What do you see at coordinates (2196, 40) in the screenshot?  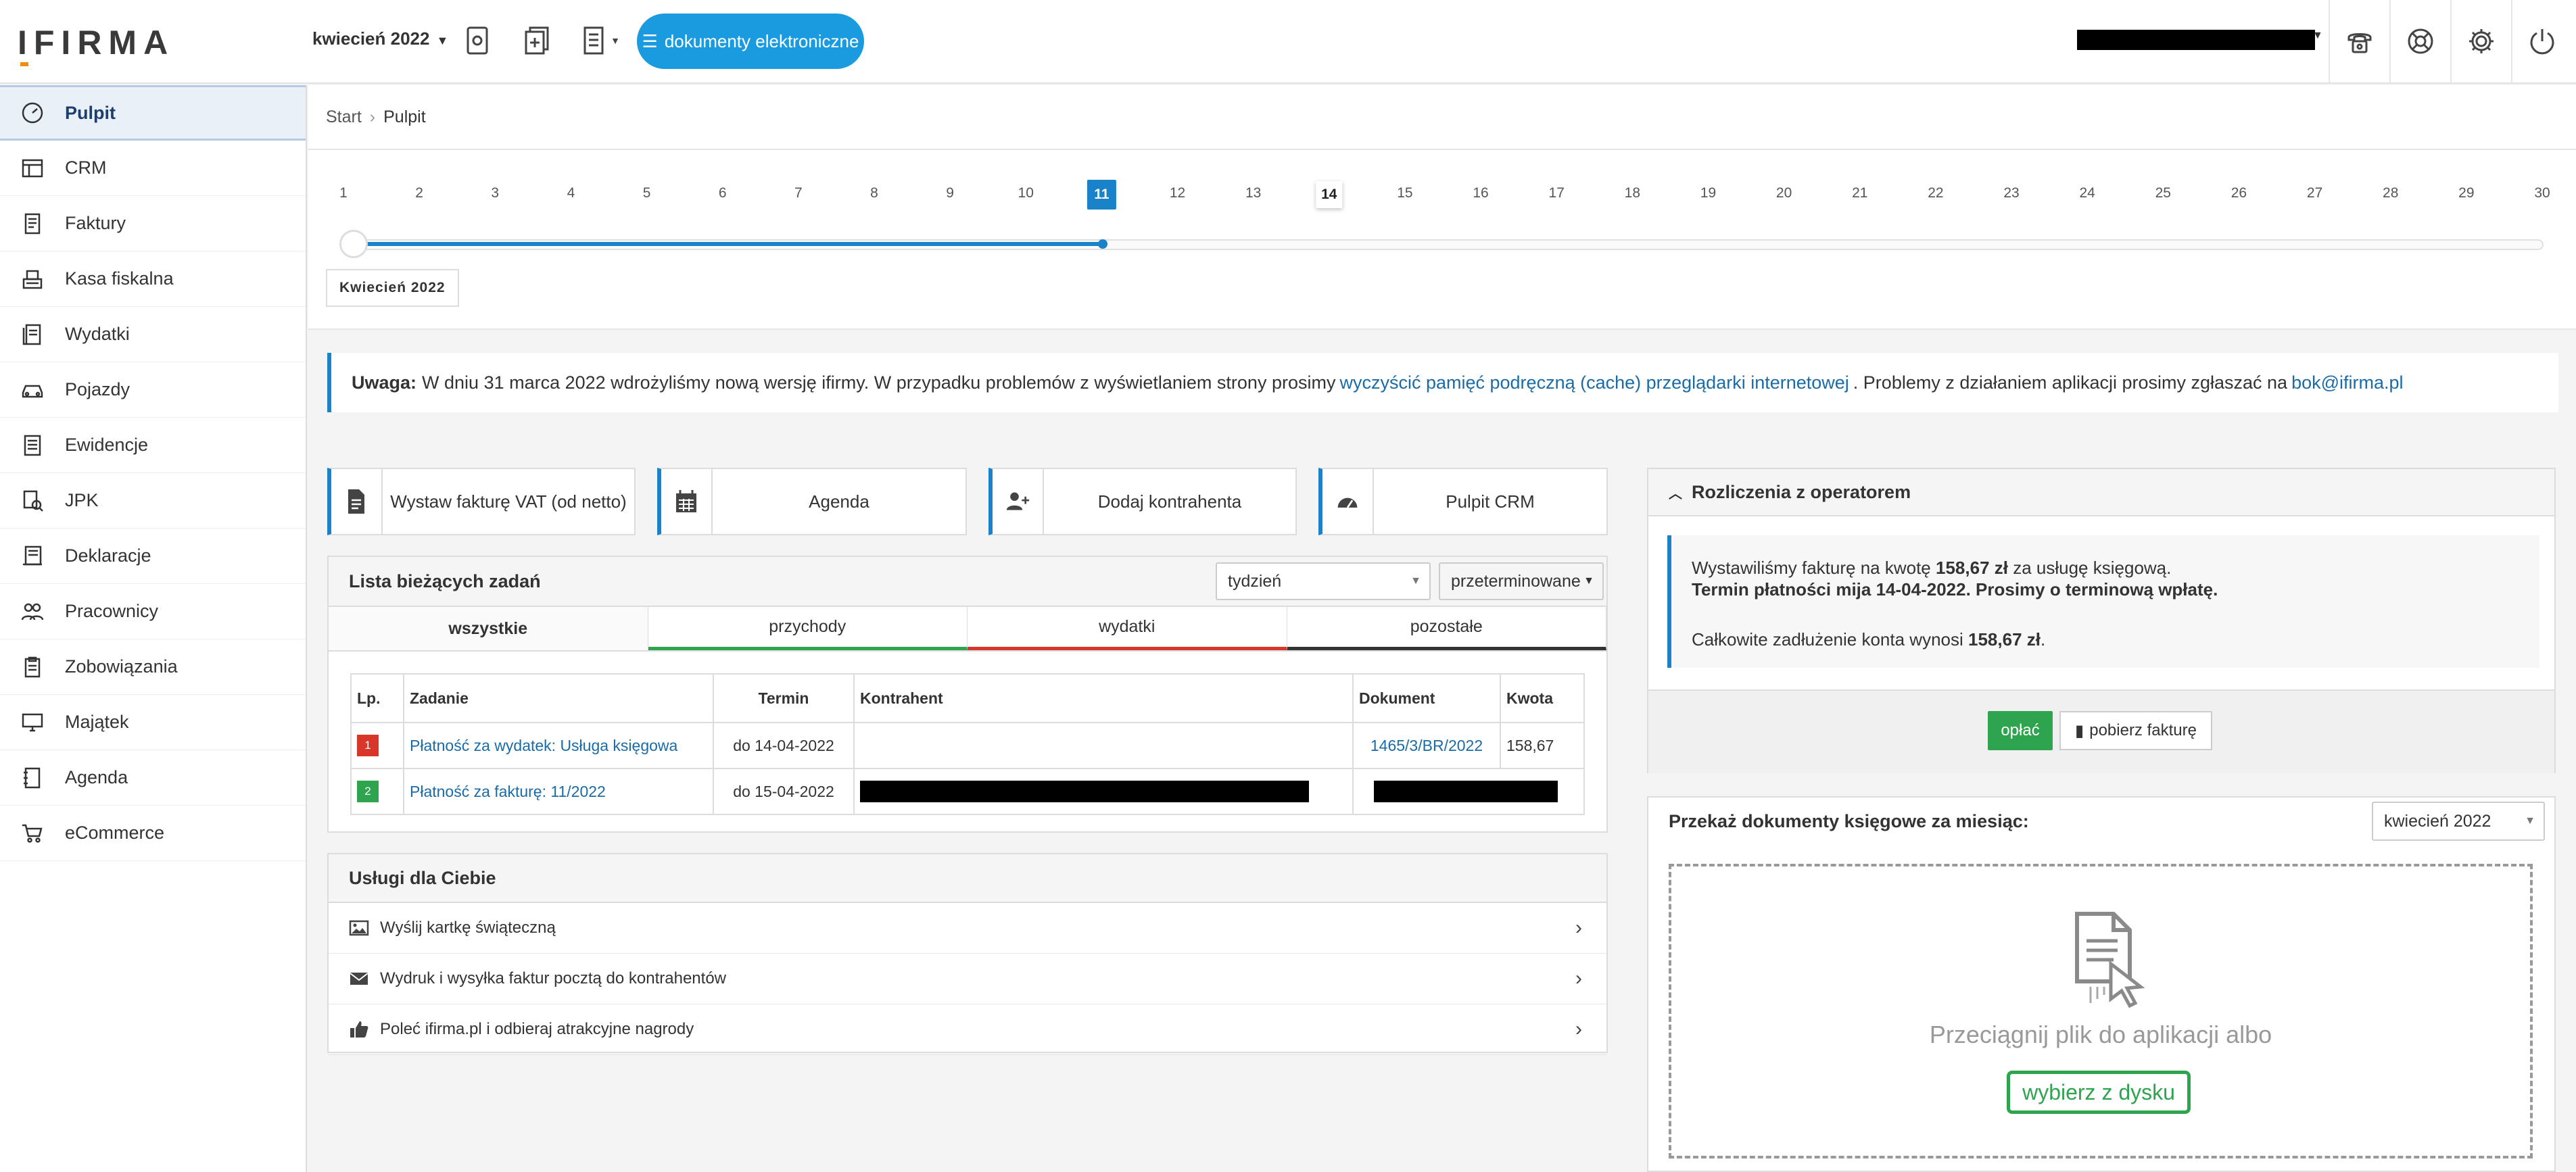 I see `user-name-redacted` at bounding box center [2196, 40].